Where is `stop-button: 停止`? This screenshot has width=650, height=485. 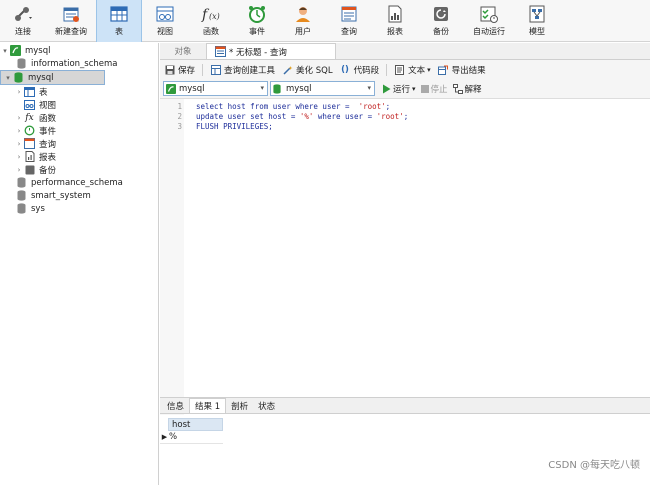
stop-button: 停止 is located at coordinates (434, 89).